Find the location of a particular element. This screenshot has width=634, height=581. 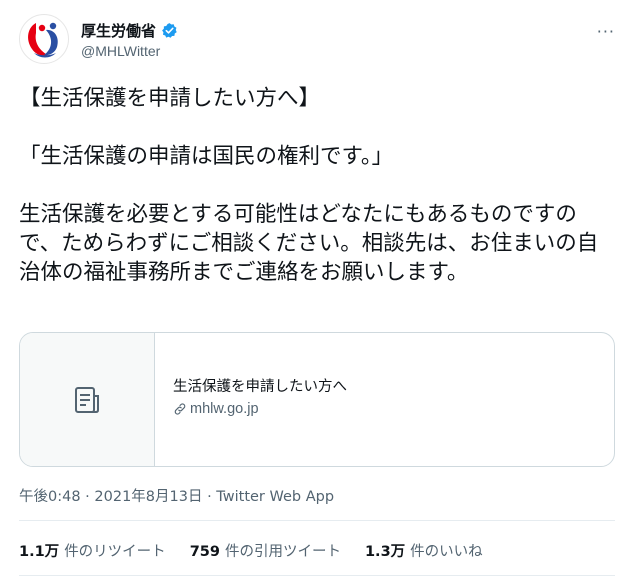

card-title: 生活保護を申請したい方へ is located at coordinates (260, 387).